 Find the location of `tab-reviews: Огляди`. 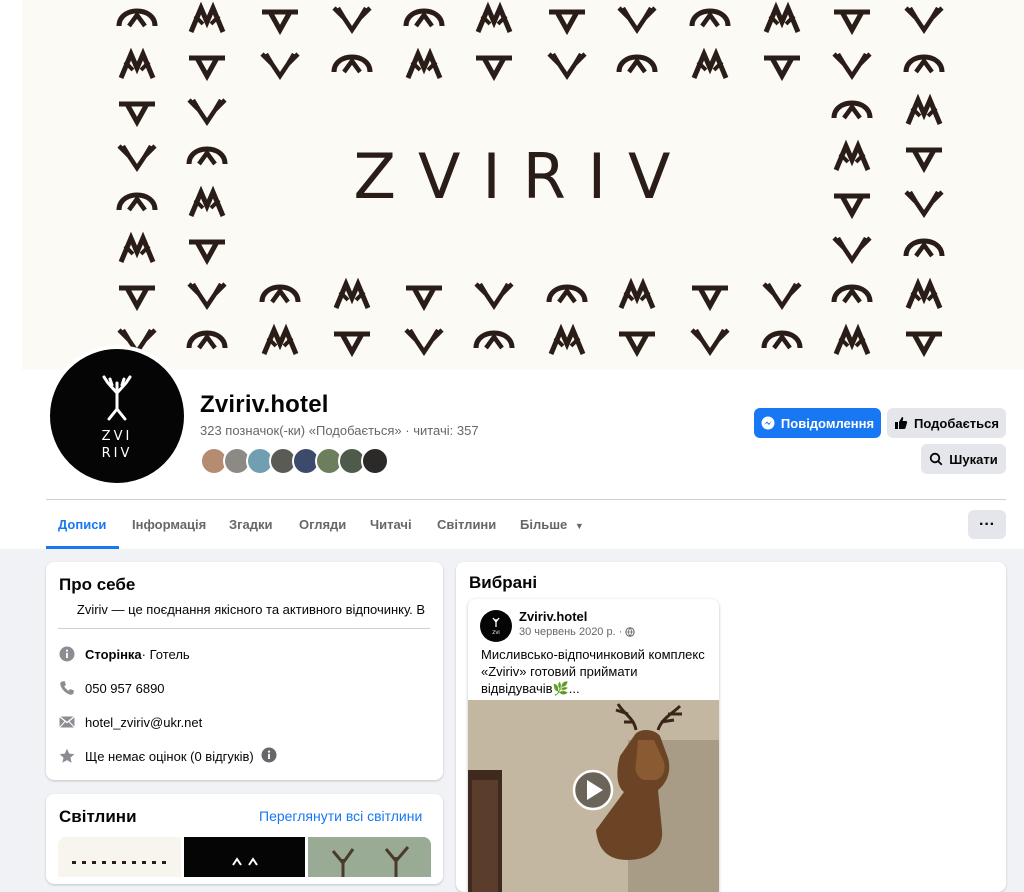

tab-reviews: Огляди is located at coordinates (322, 524).